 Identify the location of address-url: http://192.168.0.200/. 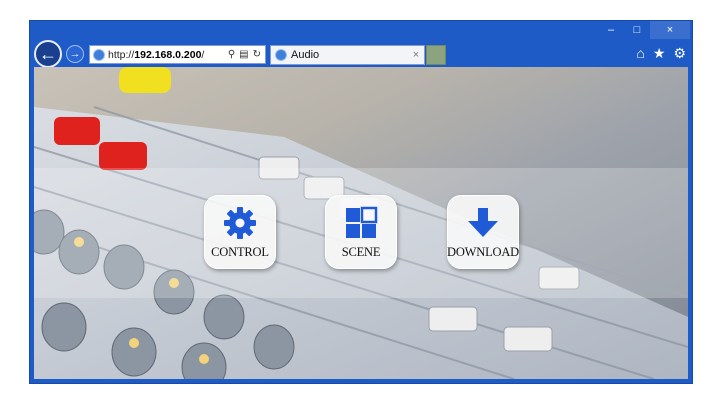
(168, 55).